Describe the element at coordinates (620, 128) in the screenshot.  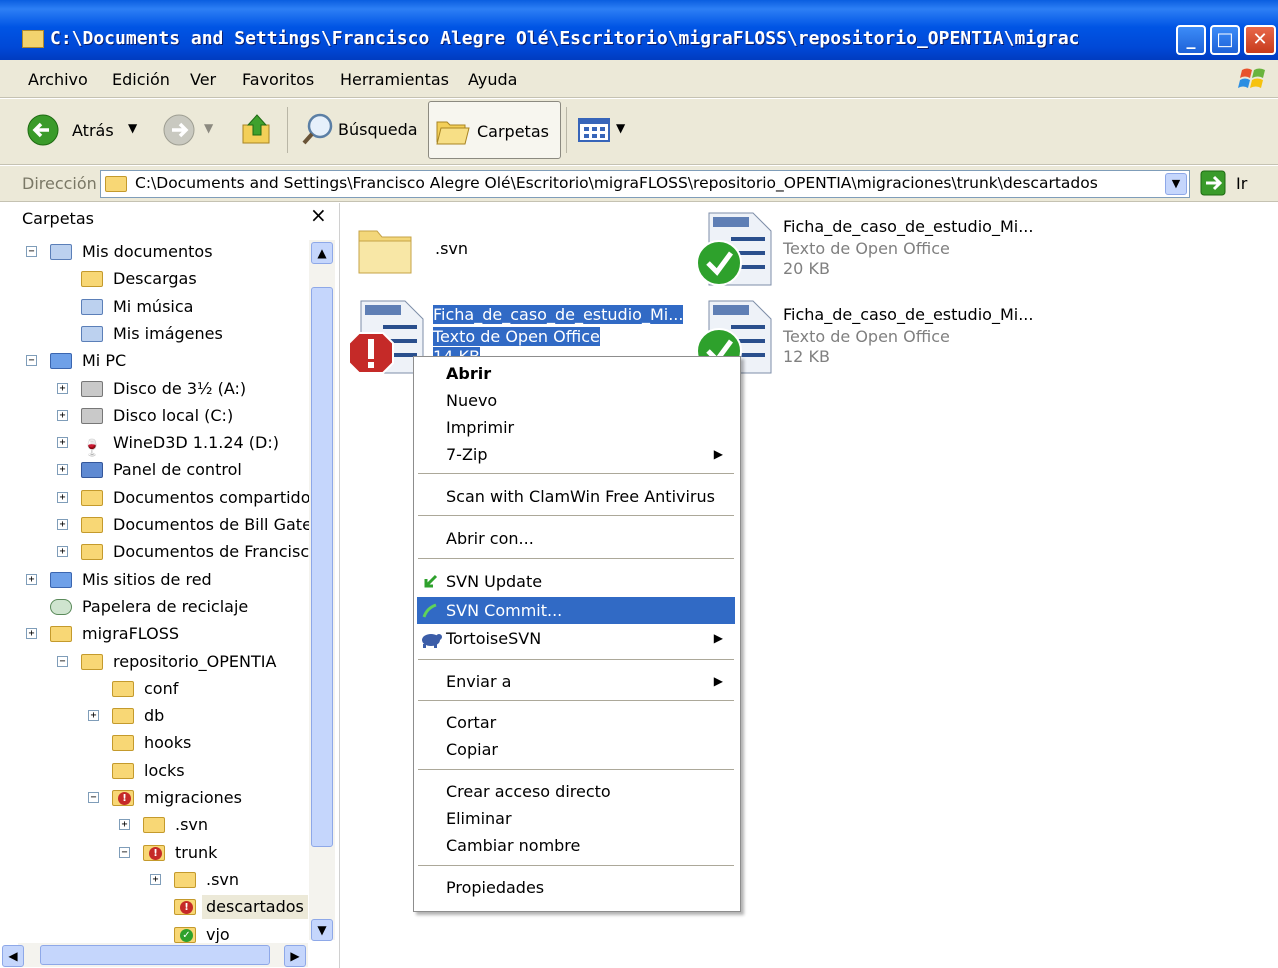
I see `views-dropdown-icon: ▼` at that location.